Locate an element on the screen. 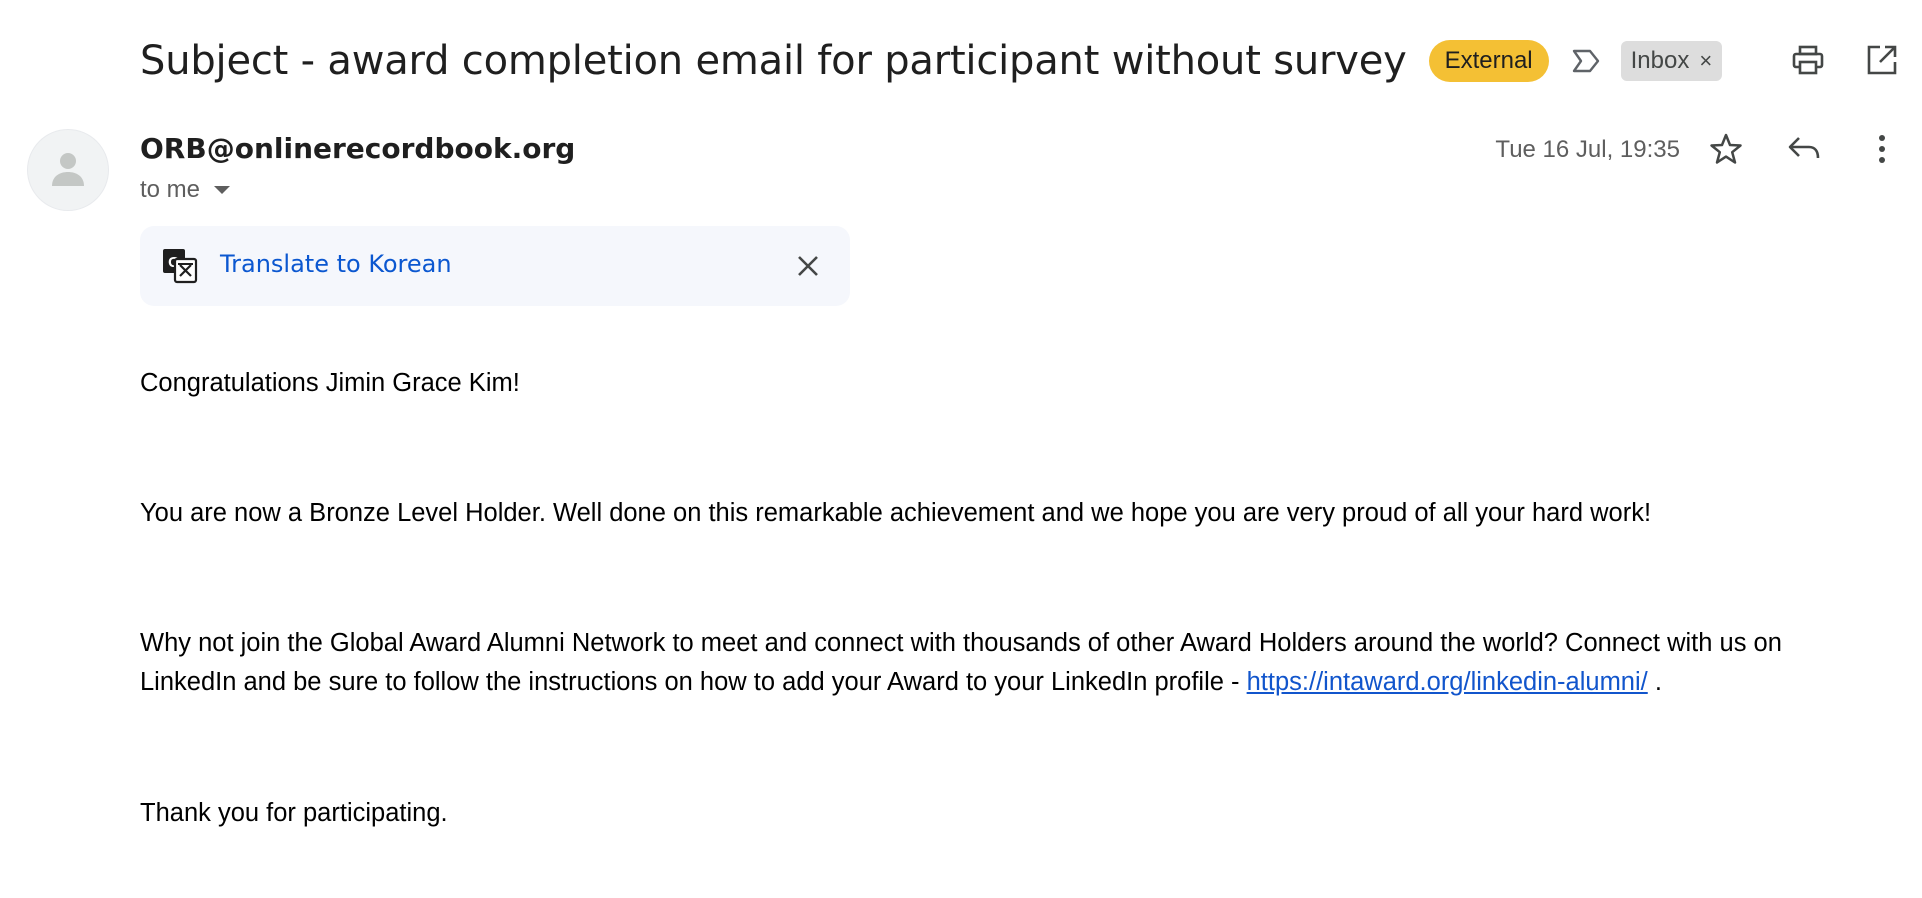  recipient-line: to me is located at coordinates (185, 190).